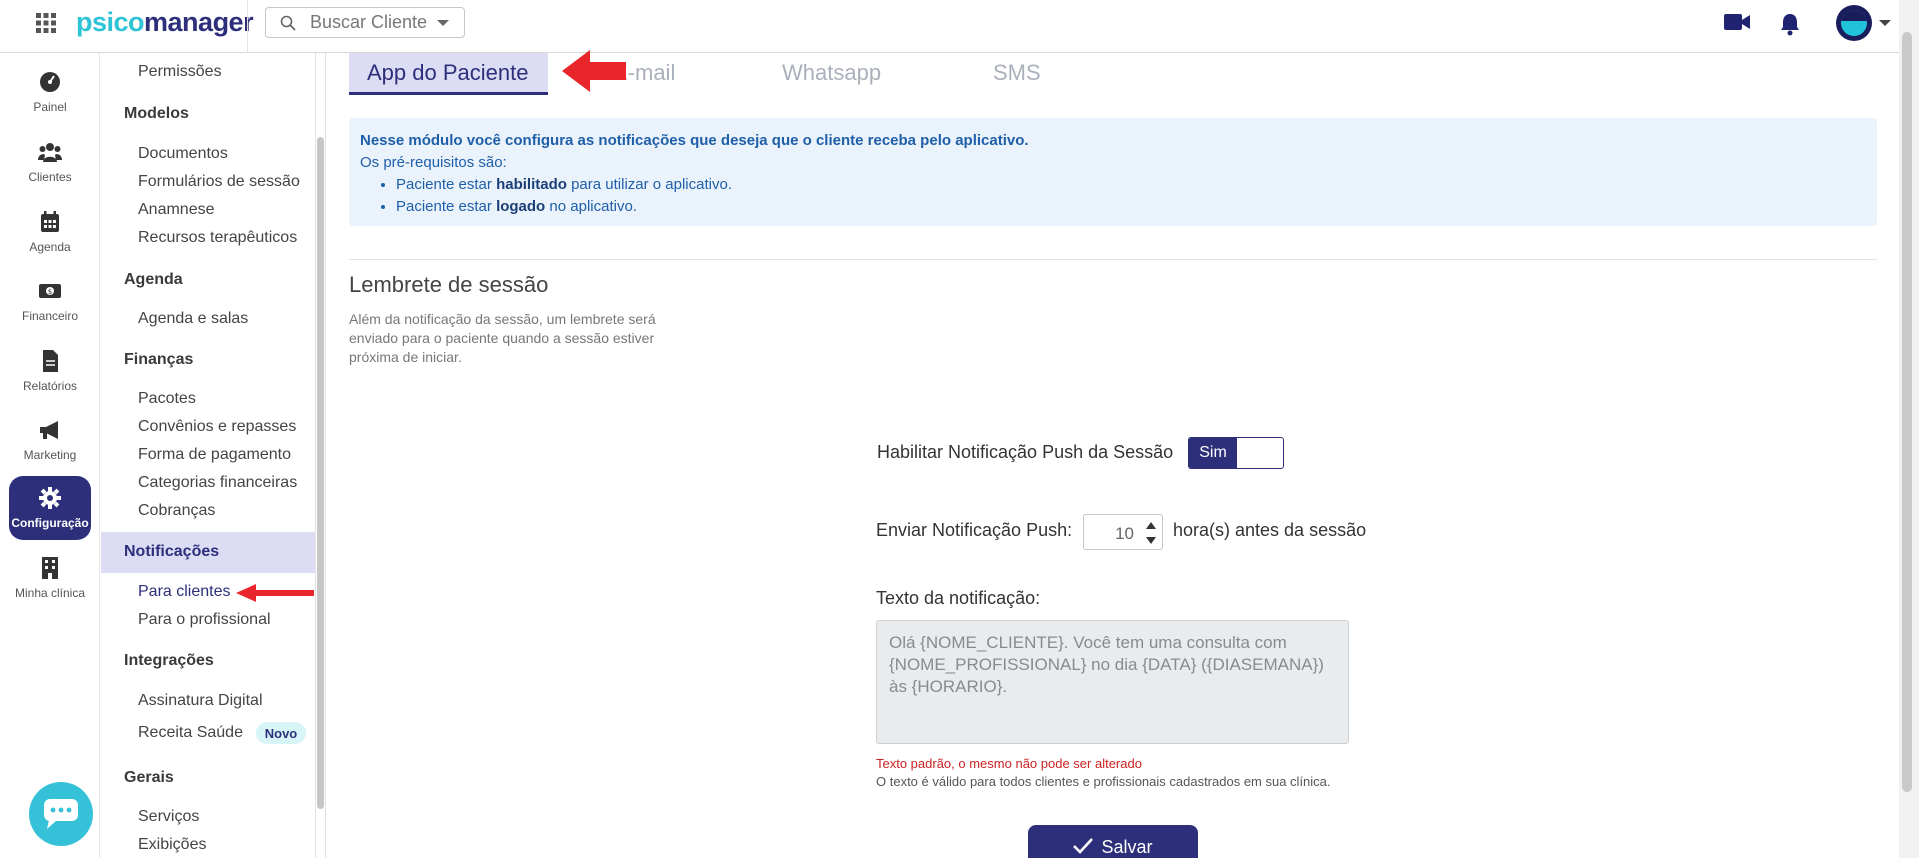 The height and width of the screenshot is (858, 1919). I want to click on check-icon, so click(1083, 846).